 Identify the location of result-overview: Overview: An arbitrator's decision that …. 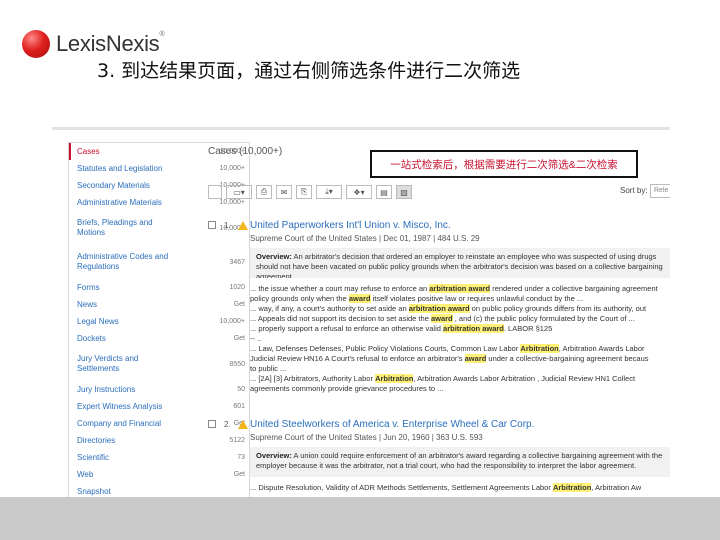
(460, 263).